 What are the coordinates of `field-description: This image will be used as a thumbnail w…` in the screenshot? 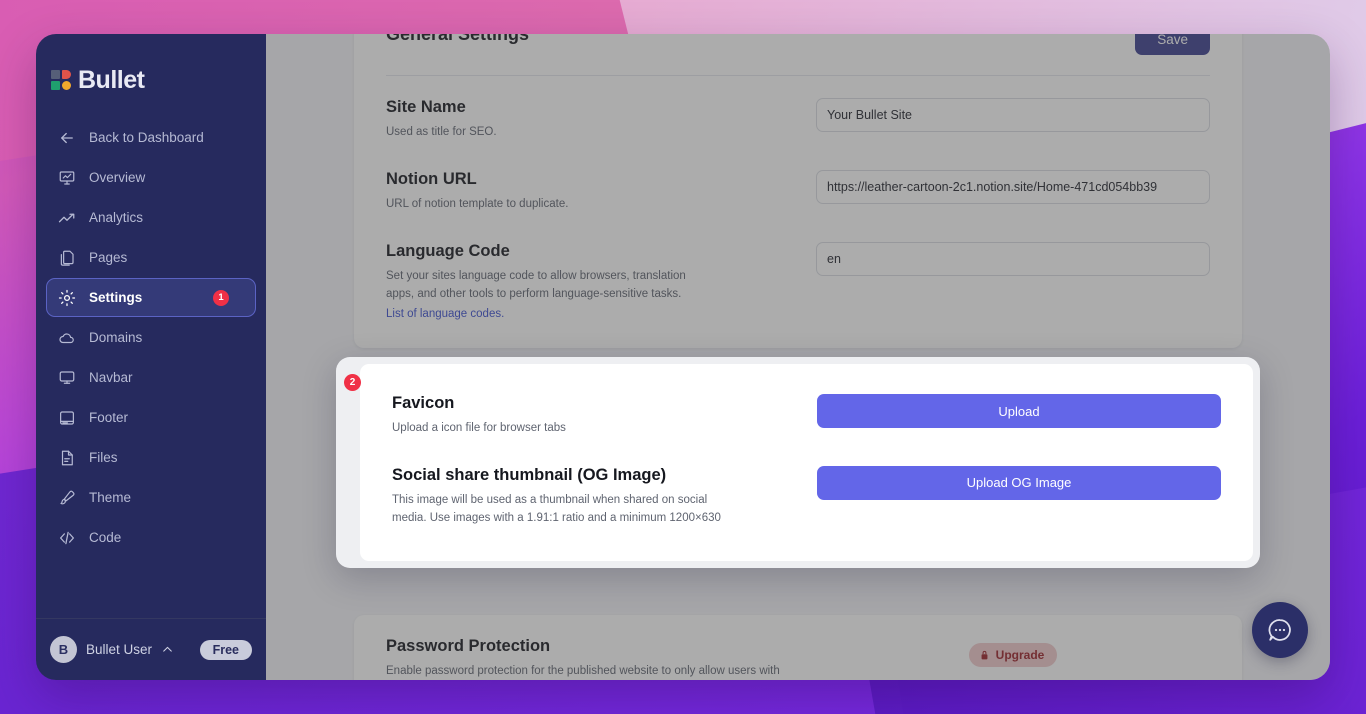 It's located at (556, 508).